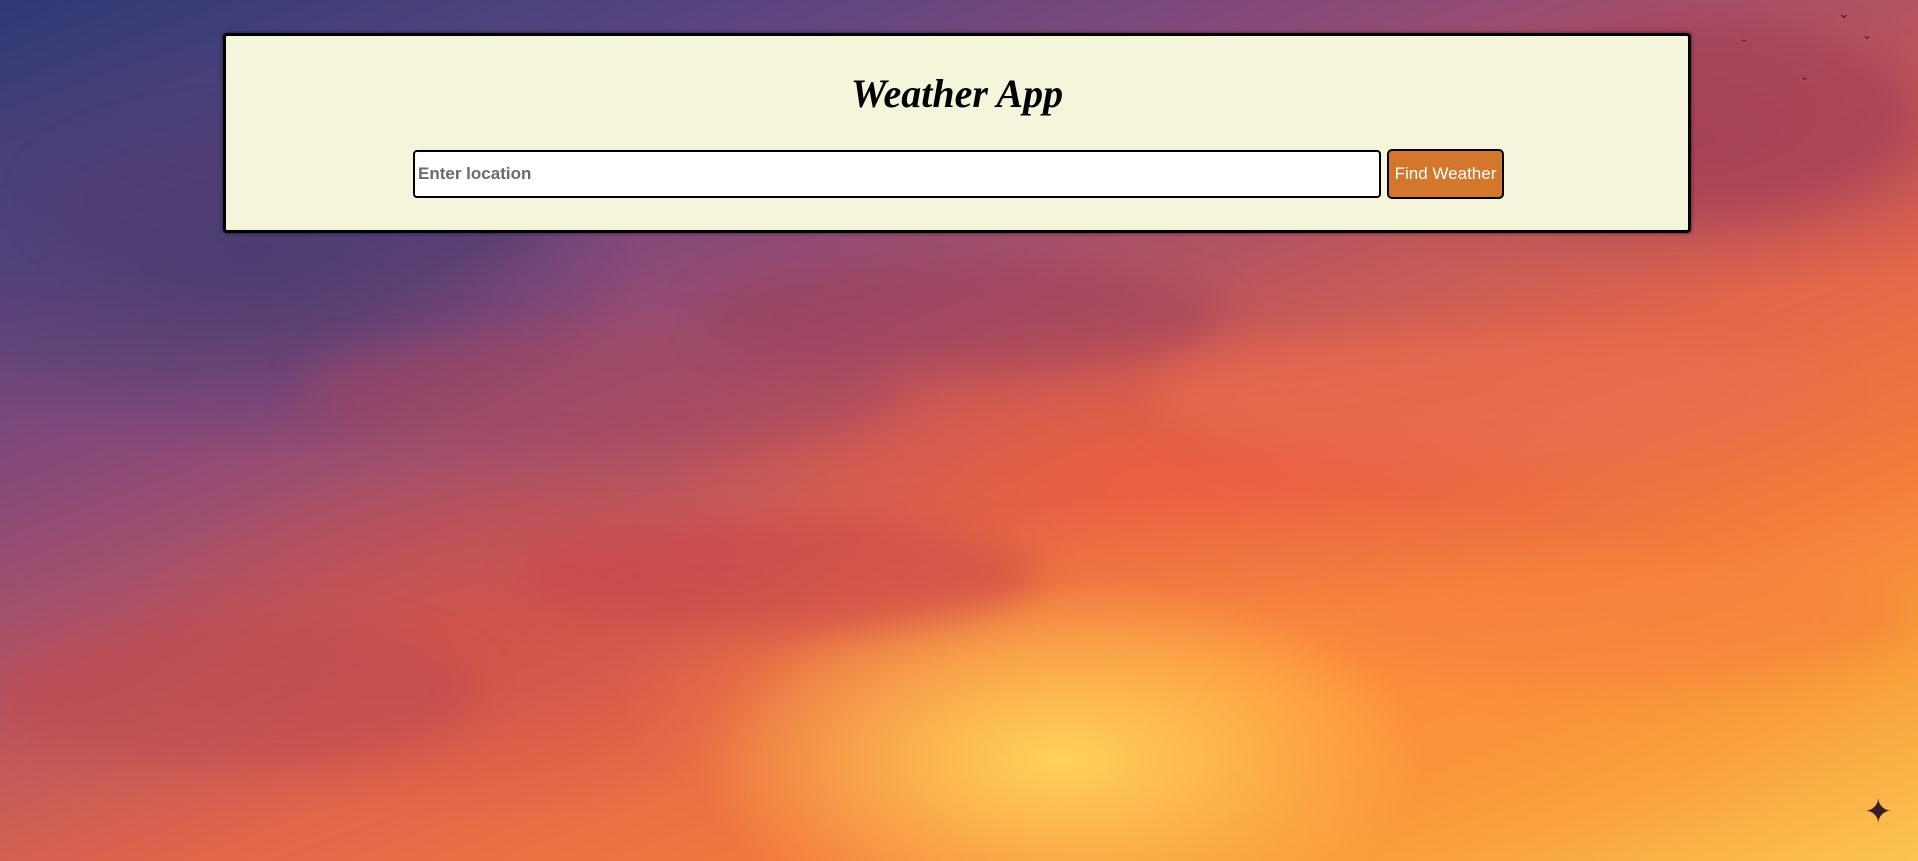  I want to click on location-input, so click(897, 174).